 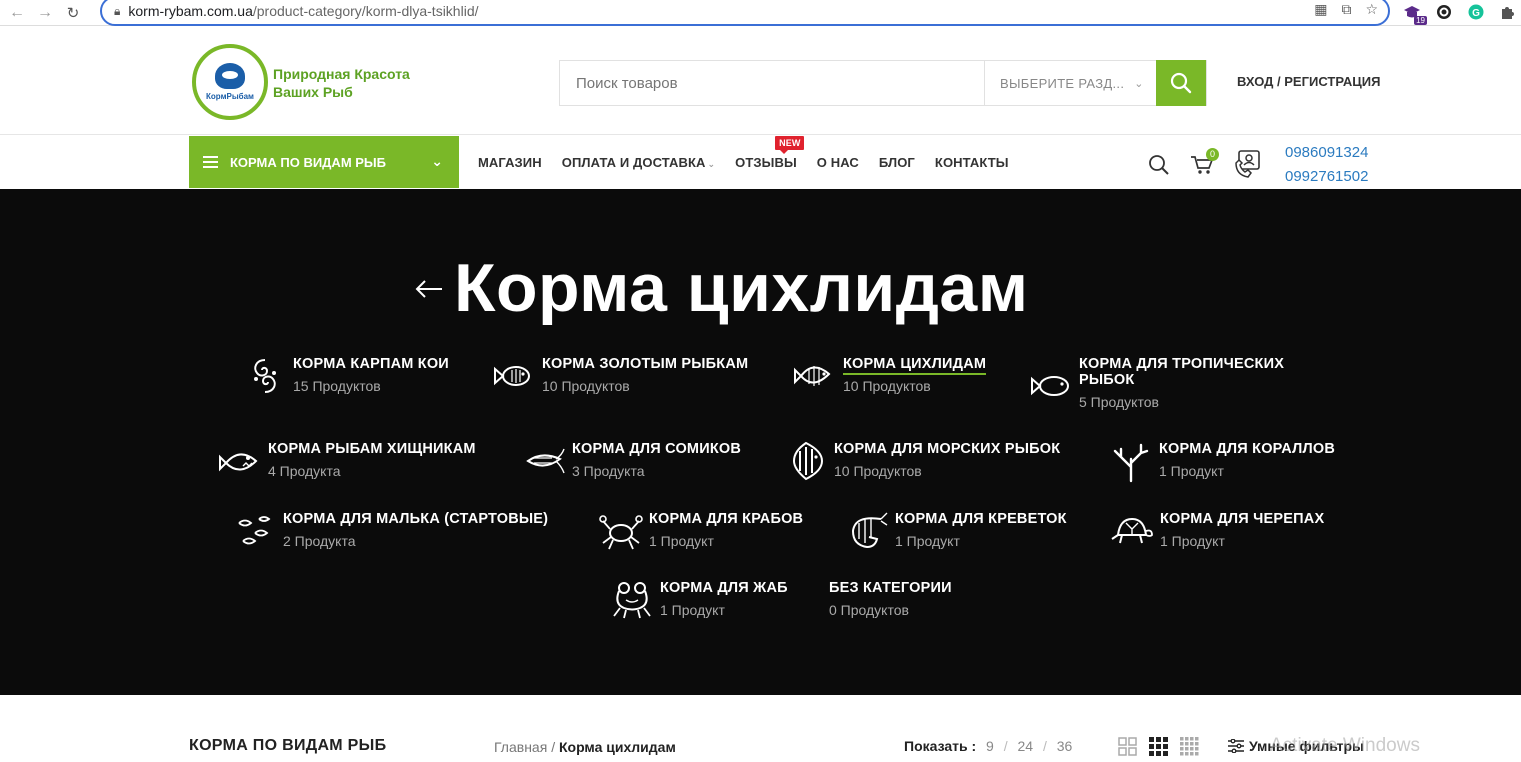 I want to click on shrimp-icon, so click(x=869, y=530).